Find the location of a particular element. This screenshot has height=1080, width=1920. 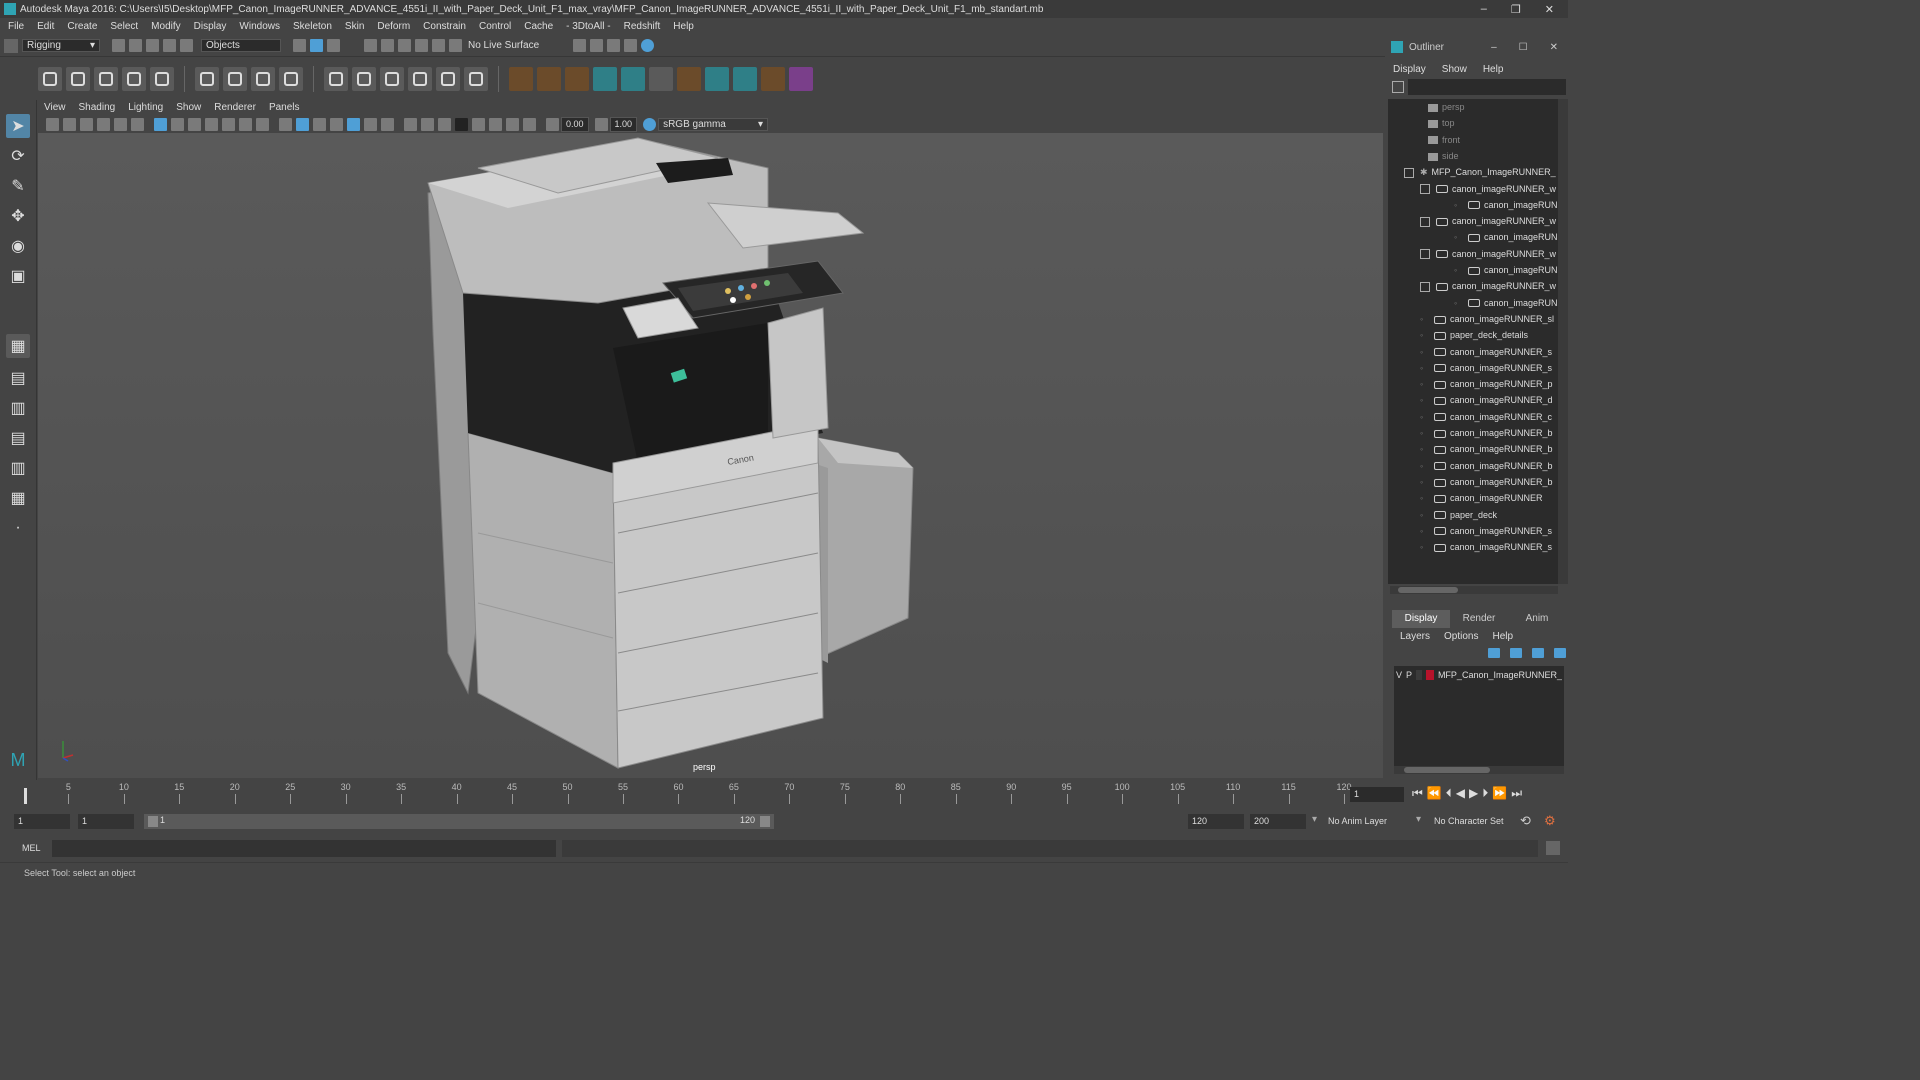

step-back-frame-icon: ⏴ is located at coordinates (1449, 793).